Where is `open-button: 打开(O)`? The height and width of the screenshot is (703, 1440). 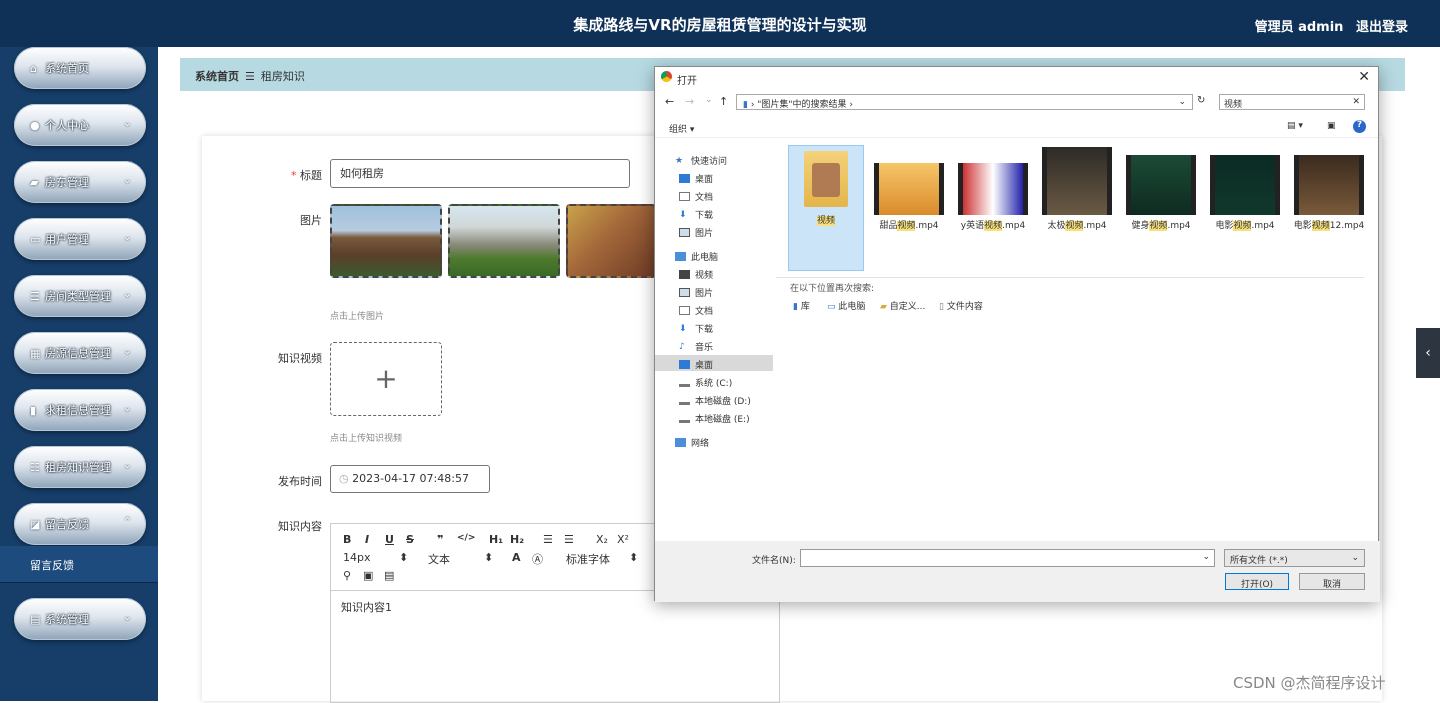 open-button: 打开(O) is located at coordinates (1257, 581).